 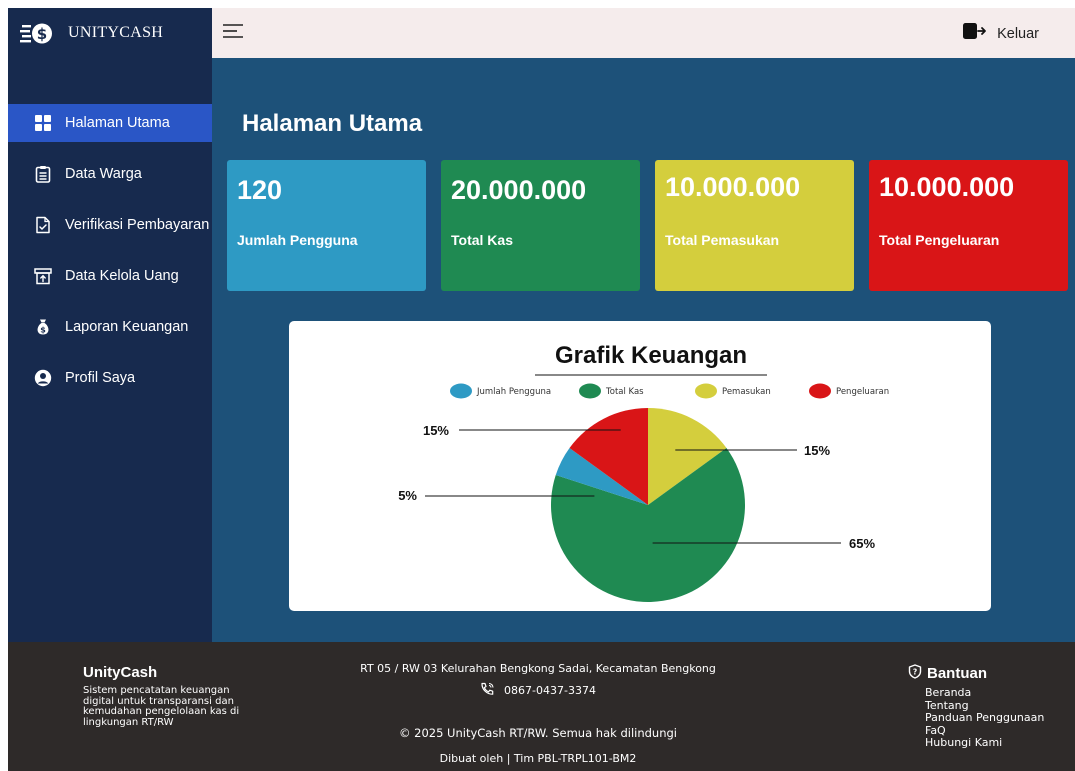 What do you see at coordinates (550, 690) in the screenshot?
I see `footer-phone-number: 0867-0437-3374` at bounding box center [550, 690].